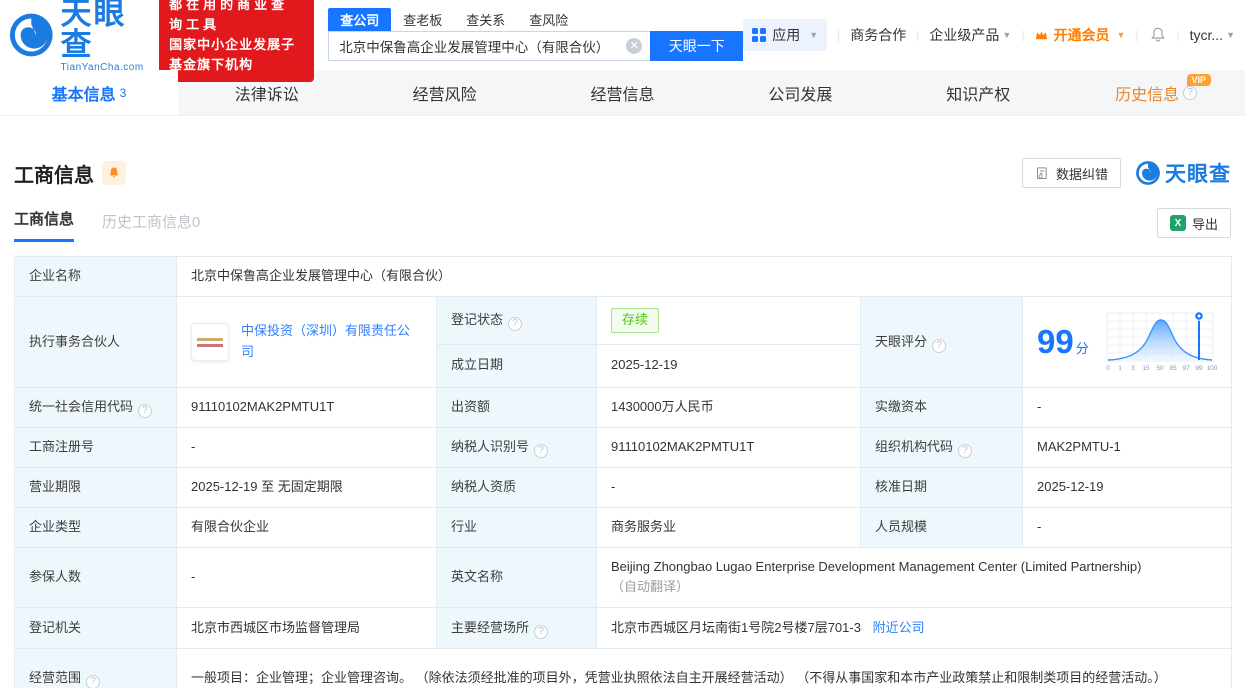 Image resolution: width=1245 pixels, height=688 pixels. Describe the element at coordinates (229, 16) in the screenshot. I see `promo-line-1: 都在用的商业查询工具` at that location.